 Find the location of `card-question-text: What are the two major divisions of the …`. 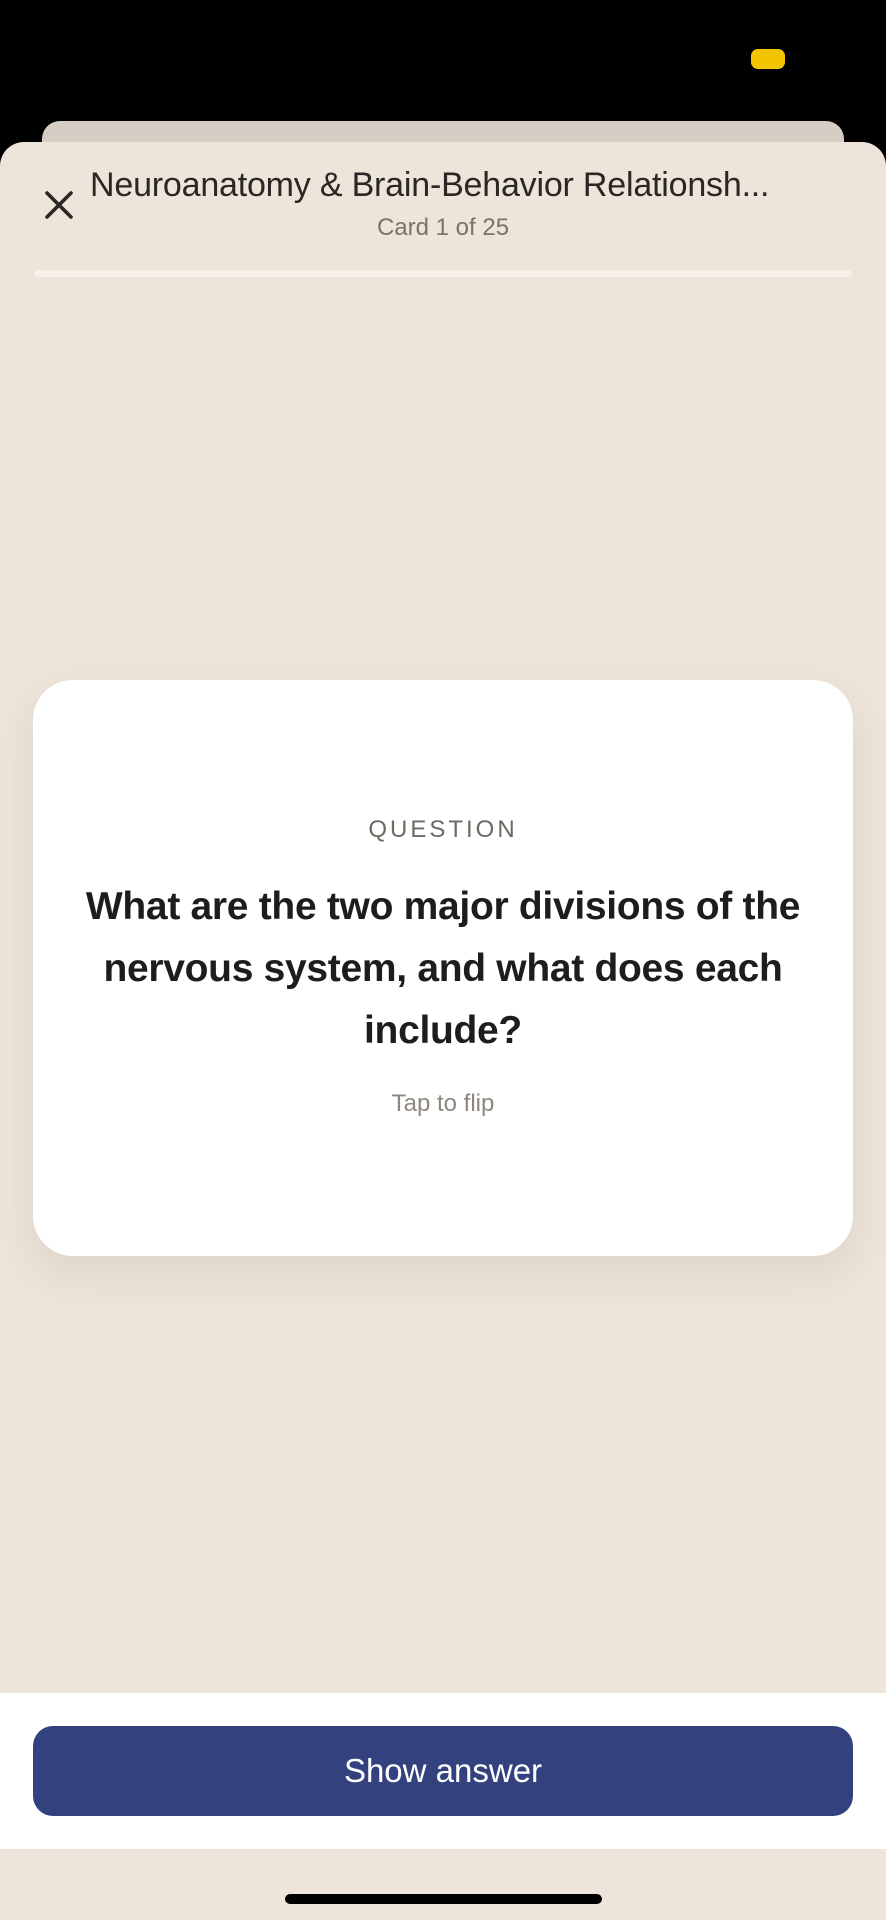

card-question-text: What are the two major divisions of the … is located at coordinates (443, 968).